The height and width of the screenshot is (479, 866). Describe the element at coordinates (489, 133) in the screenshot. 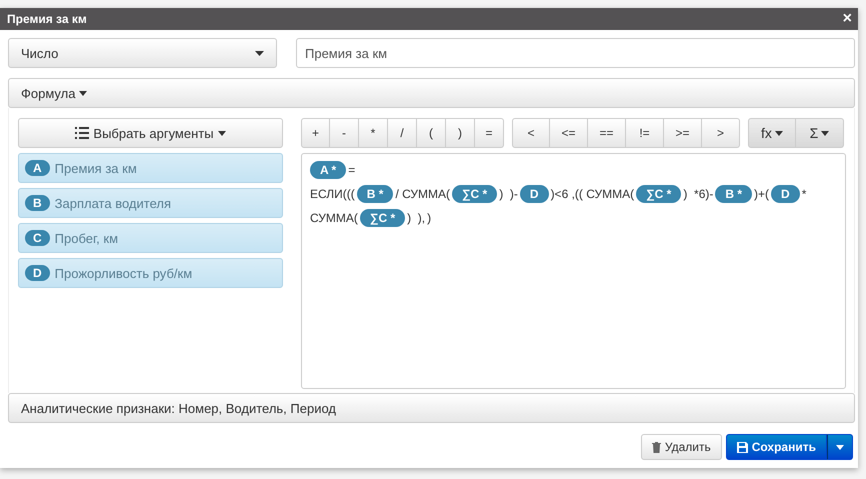

I see `operator-button: =` at that location.